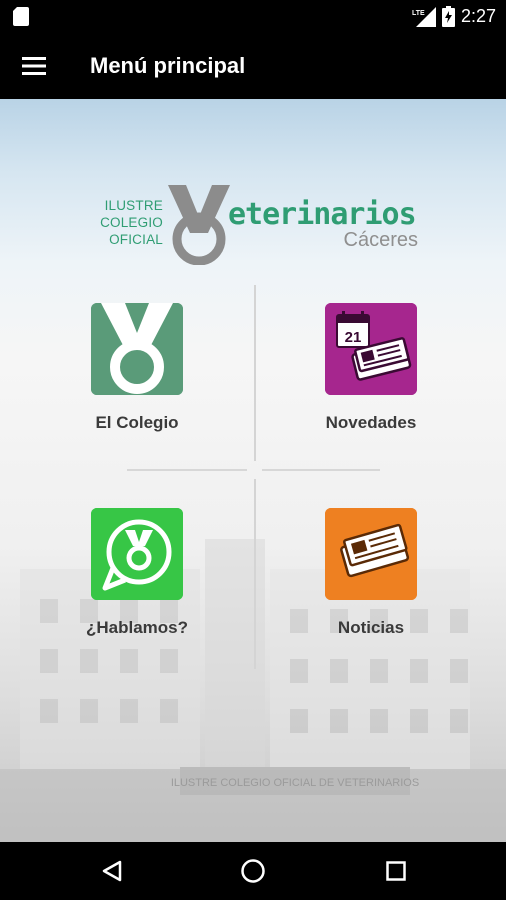  I want to click on tile-label: ¿Hablamos?, so click(137, 627).